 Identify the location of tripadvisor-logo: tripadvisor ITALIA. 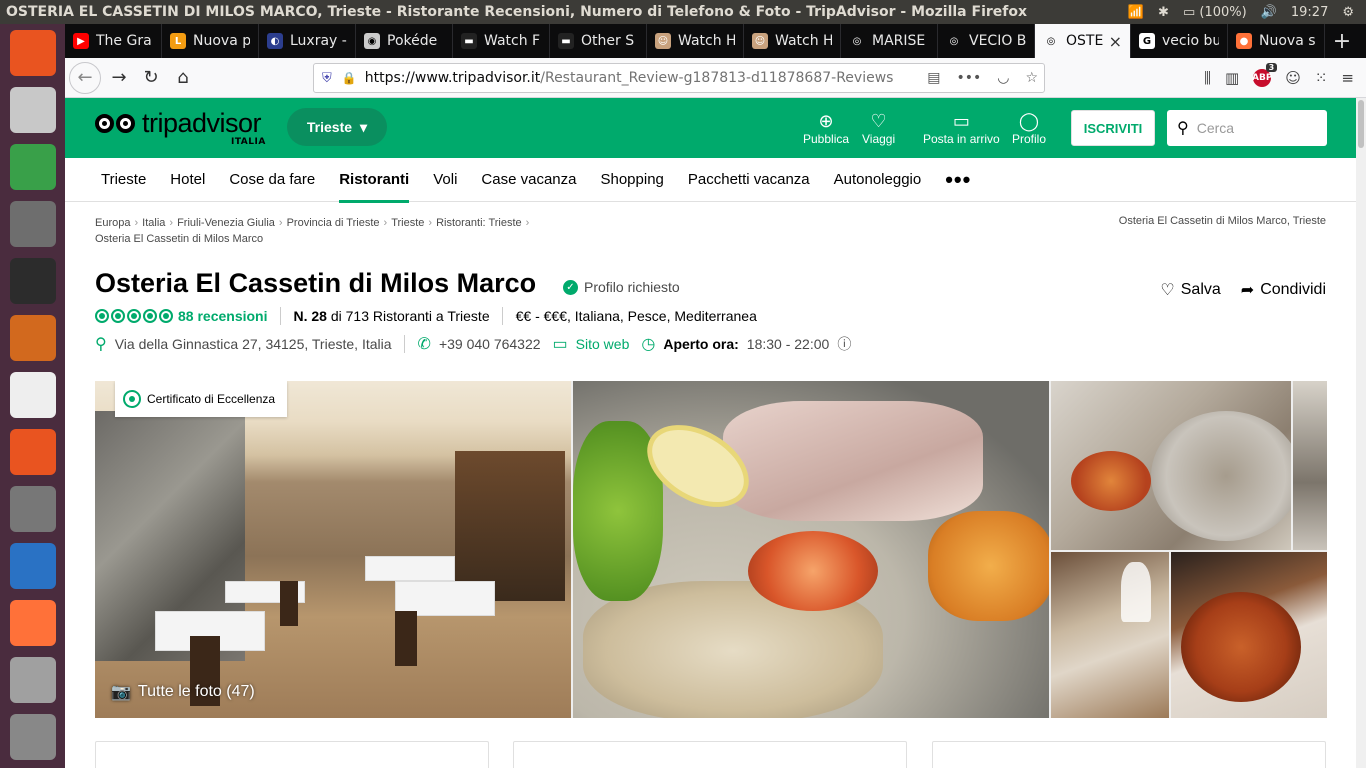
(180, 127).